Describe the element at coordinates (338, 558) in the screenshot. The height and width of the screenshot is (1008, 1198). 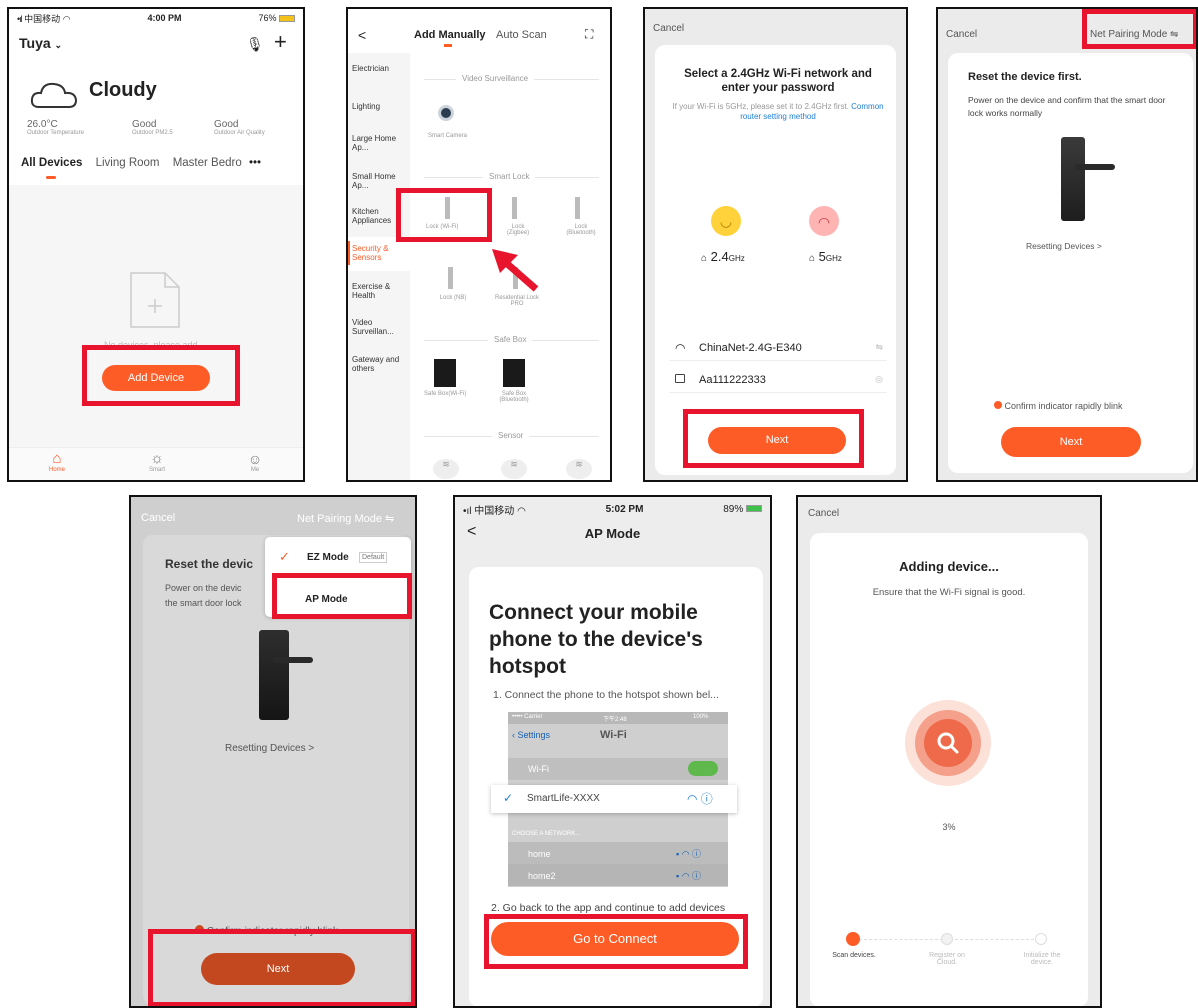
I see `ez-mode-option: ✓ EZ Mode Default` at that location.